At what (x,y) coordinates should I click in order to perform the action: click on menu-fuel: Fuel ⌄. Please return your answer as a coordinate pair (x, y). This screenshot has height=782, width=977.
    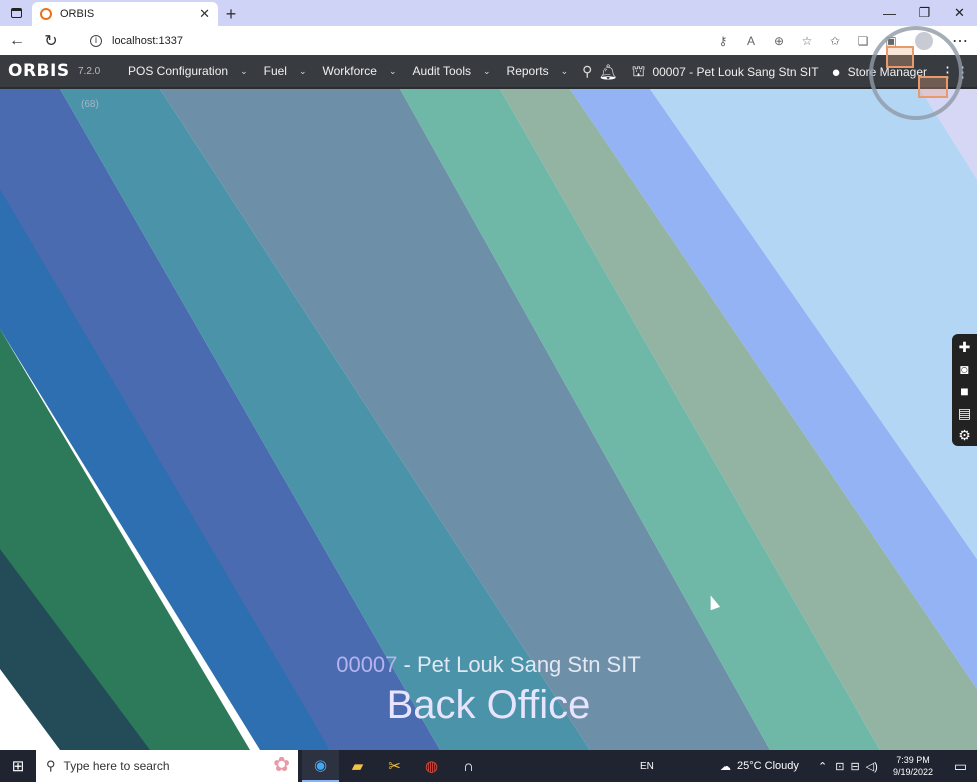
    Looking at the image, I should click on (285, 71).